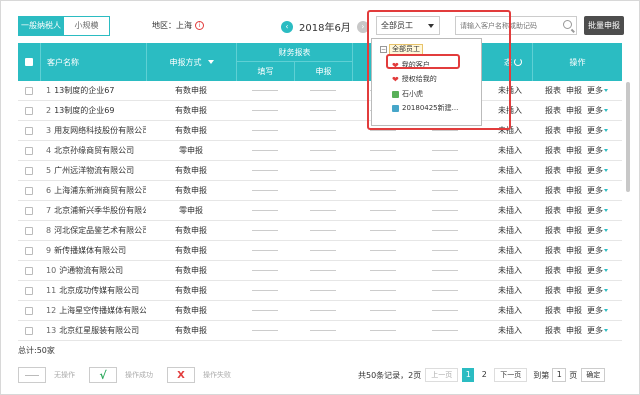 This screenshot has height=395, width=640. I want to click on refresh-icon, so click(518, 62).